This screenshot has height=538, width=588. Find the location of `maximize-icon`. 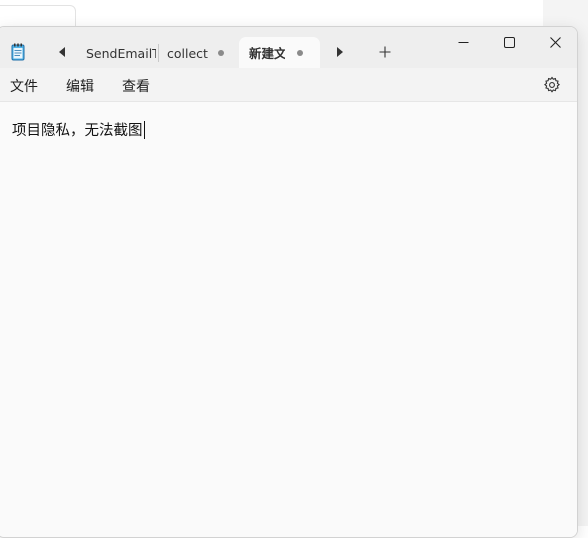

maximize-icon is located at coordinates (509, 42).